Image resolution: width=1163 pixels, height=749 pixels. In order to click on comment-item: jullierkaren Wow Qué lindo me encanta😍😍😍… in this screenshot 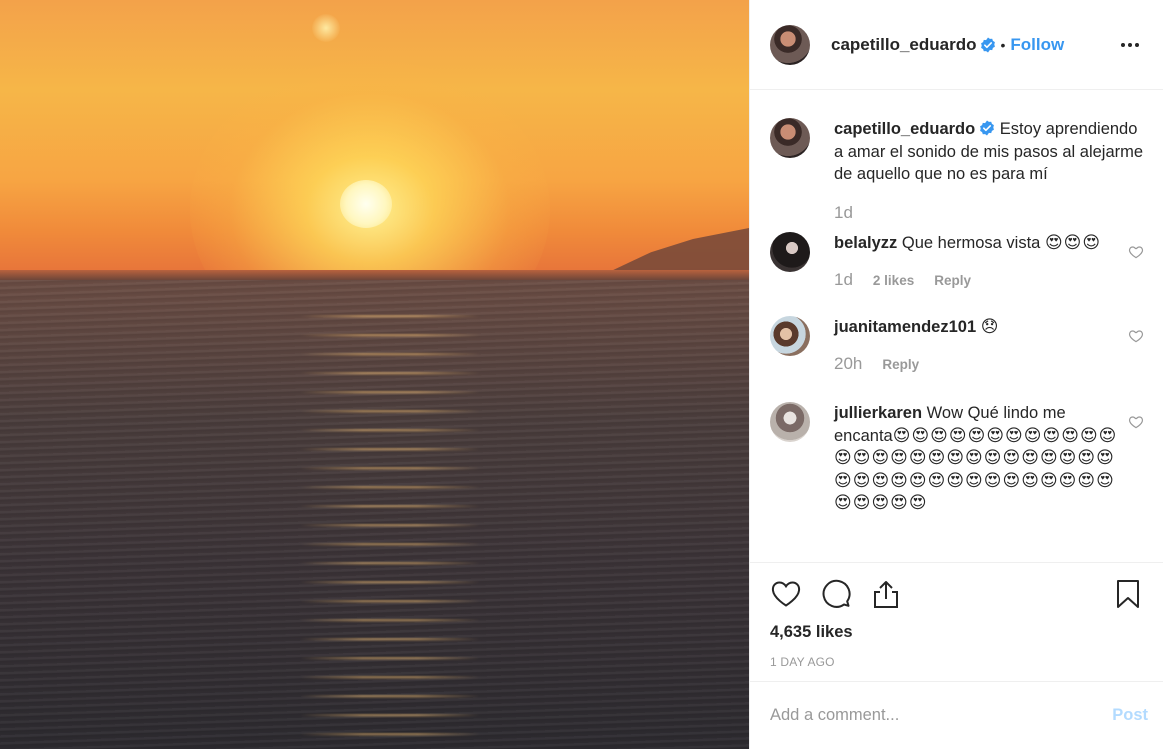, I will do `click(957, 458)`.